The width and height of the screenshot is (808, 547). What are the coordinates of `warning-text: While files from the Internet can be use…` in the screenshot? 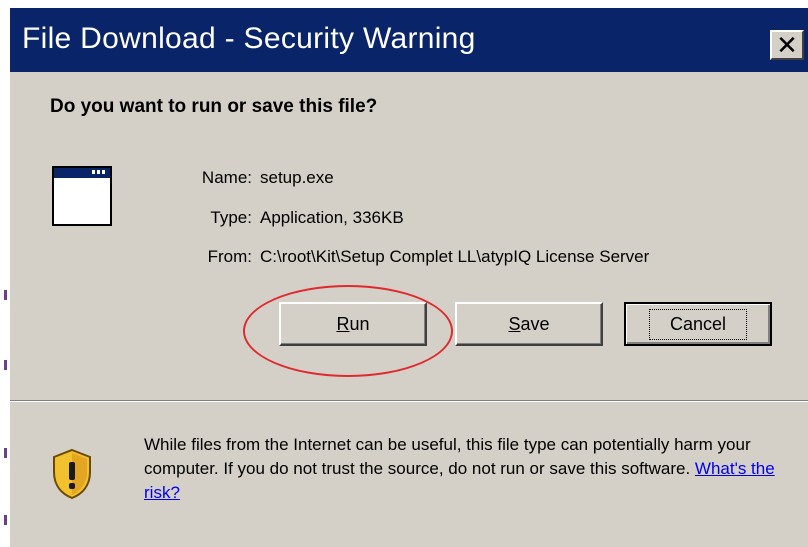 It's located at (447, 456).